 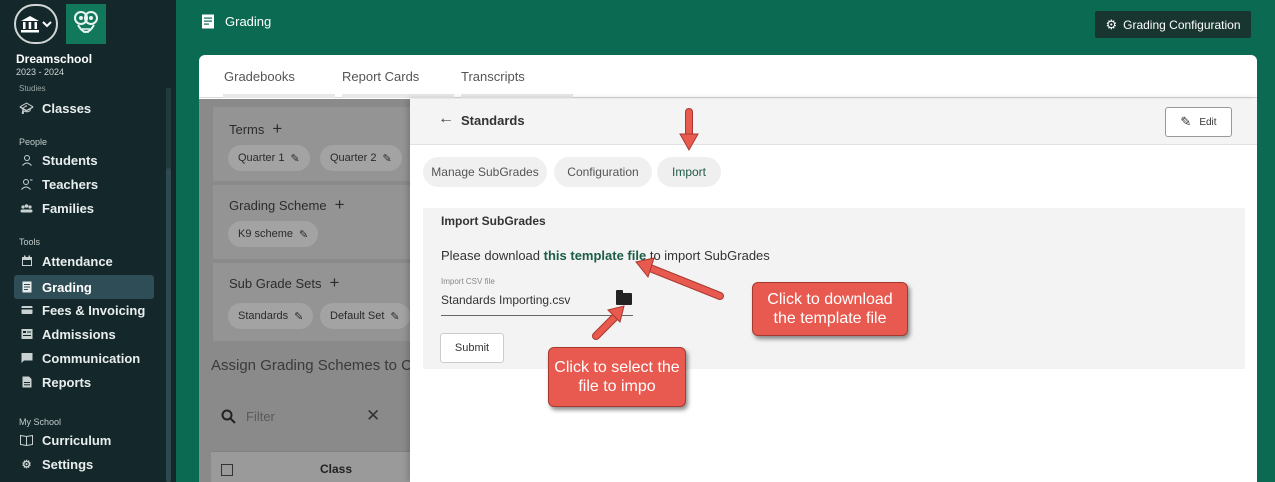 What do you see at coordinates (94, 310) in the screenshot?
I see `sidebar-item-label: Fees & Invoicing` at bounding box center [94, 310].